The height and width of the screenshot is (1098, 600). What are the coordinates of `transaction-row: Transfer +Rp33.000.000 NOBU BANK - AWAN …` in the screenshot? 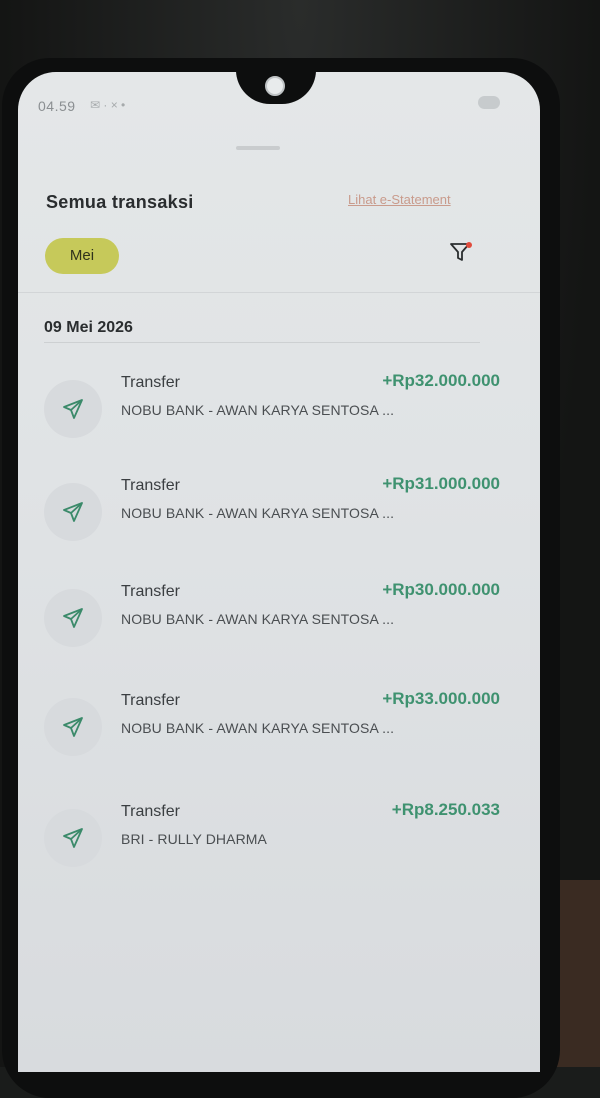 It's located at (279, 735).